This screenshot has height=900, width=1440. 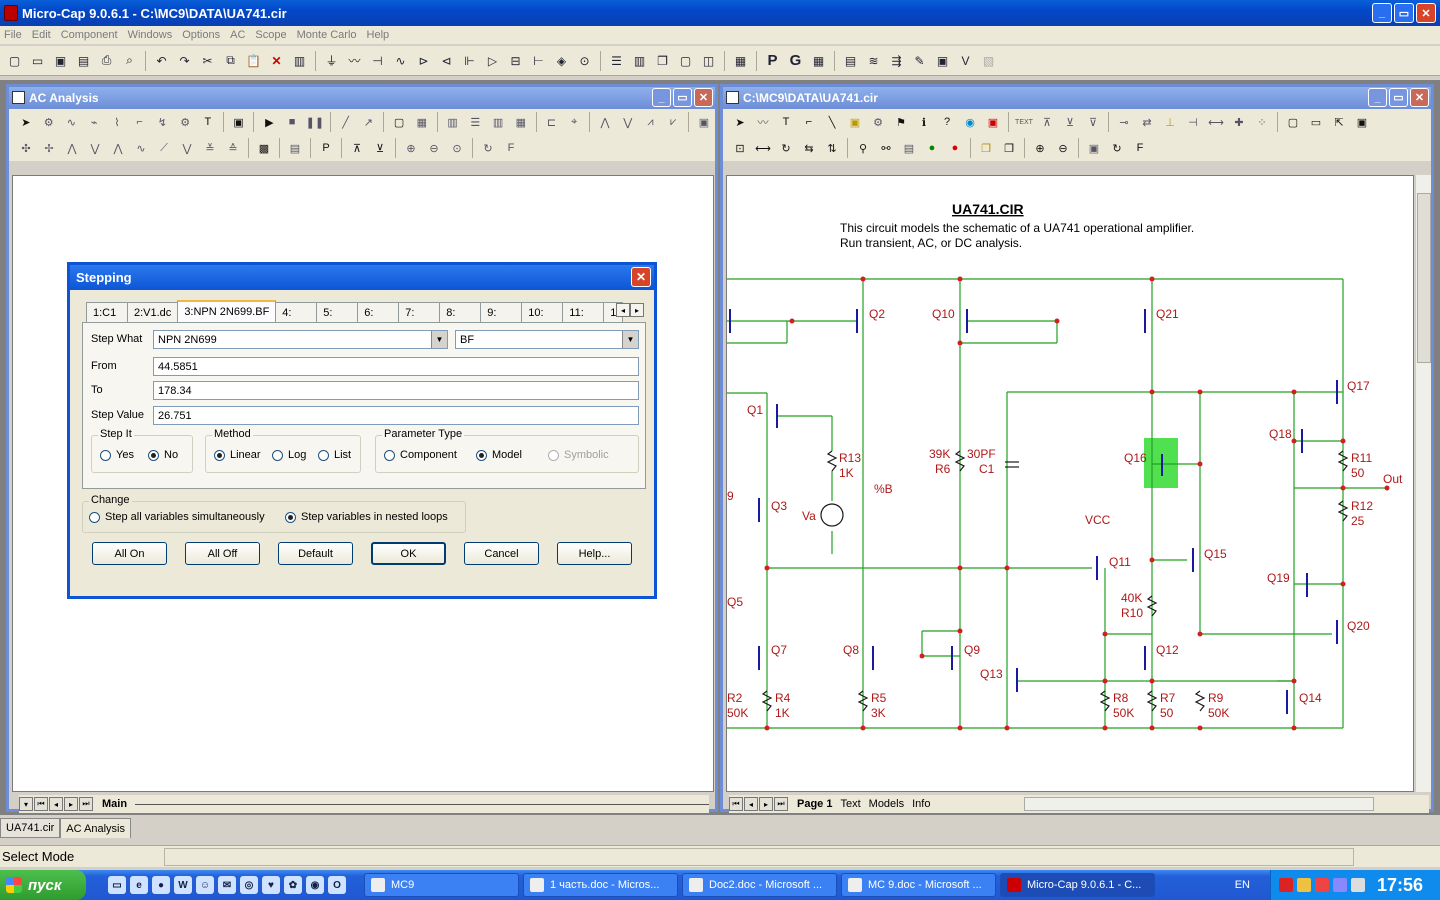 What do you see at coordinates (1077, 98) in the screenshot?
I see `schematic-title-bar: C:\MC9\DATA\UA741.cir _ ▭ ✕` at bounding box center [1077, 98].